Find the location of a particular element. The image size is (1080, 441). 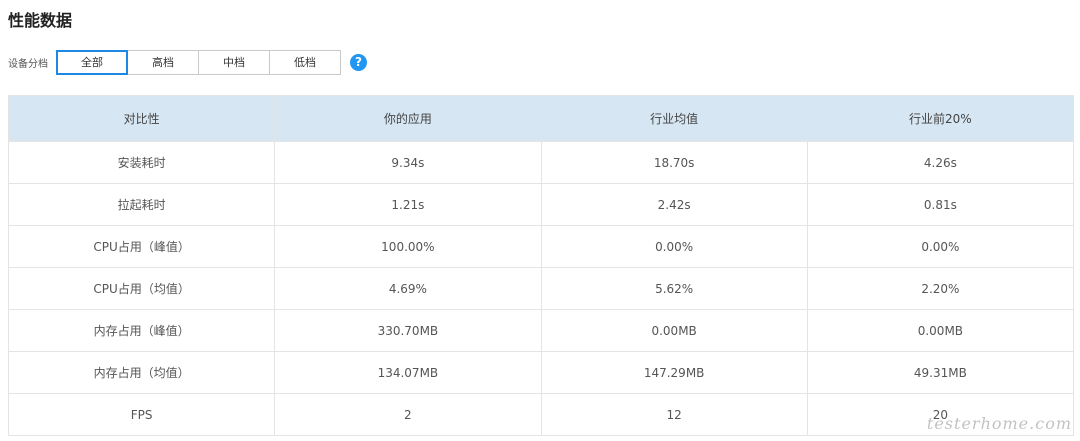

page-title: 性能数据 is located at coordinates (40, 20).